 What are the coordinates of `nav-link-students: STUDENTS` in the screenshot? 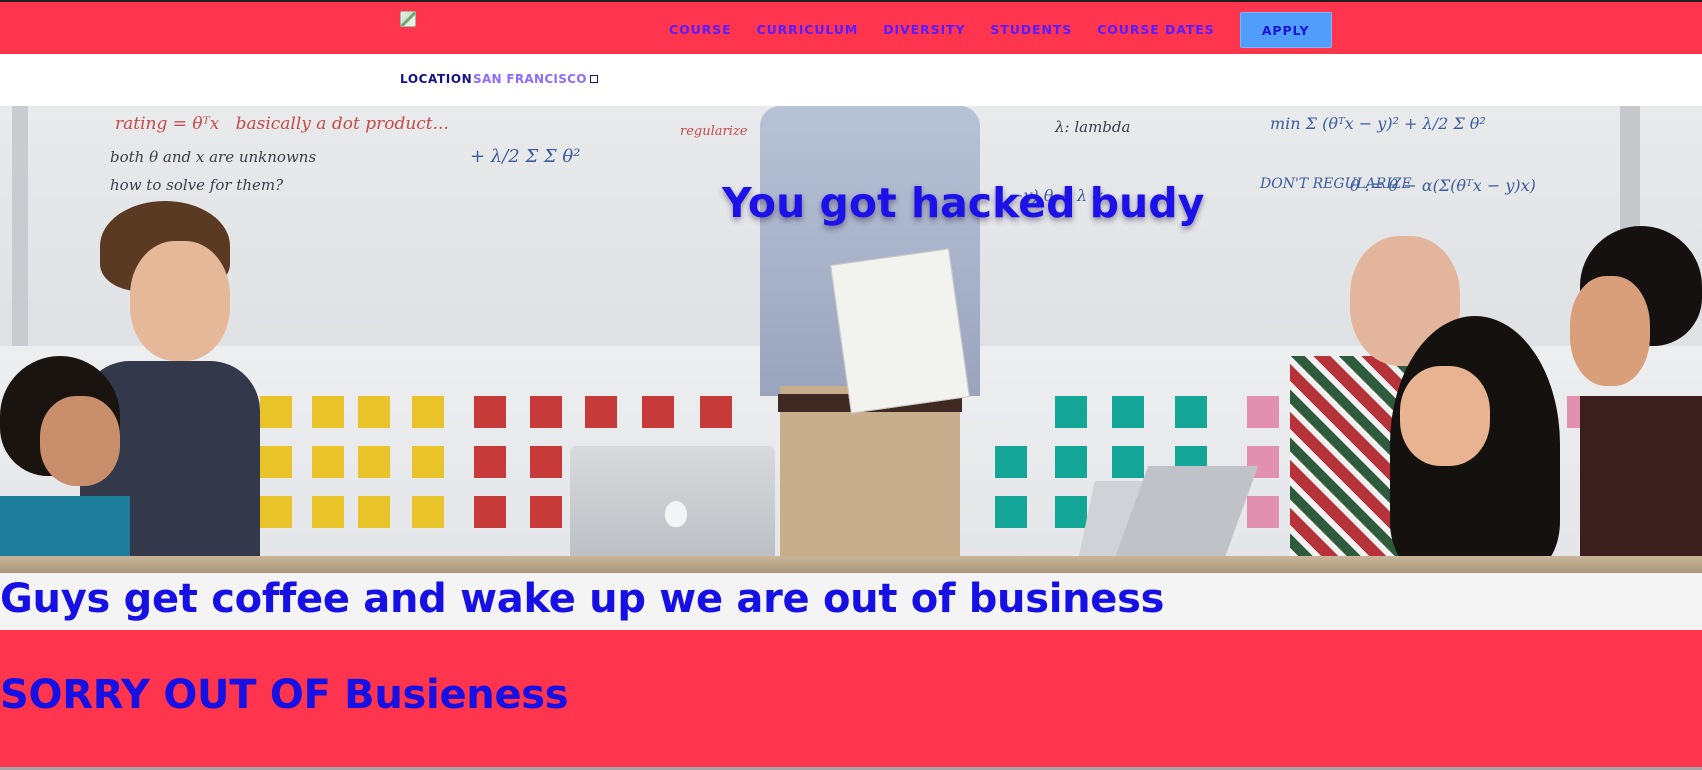 It's located at (1031, 30).